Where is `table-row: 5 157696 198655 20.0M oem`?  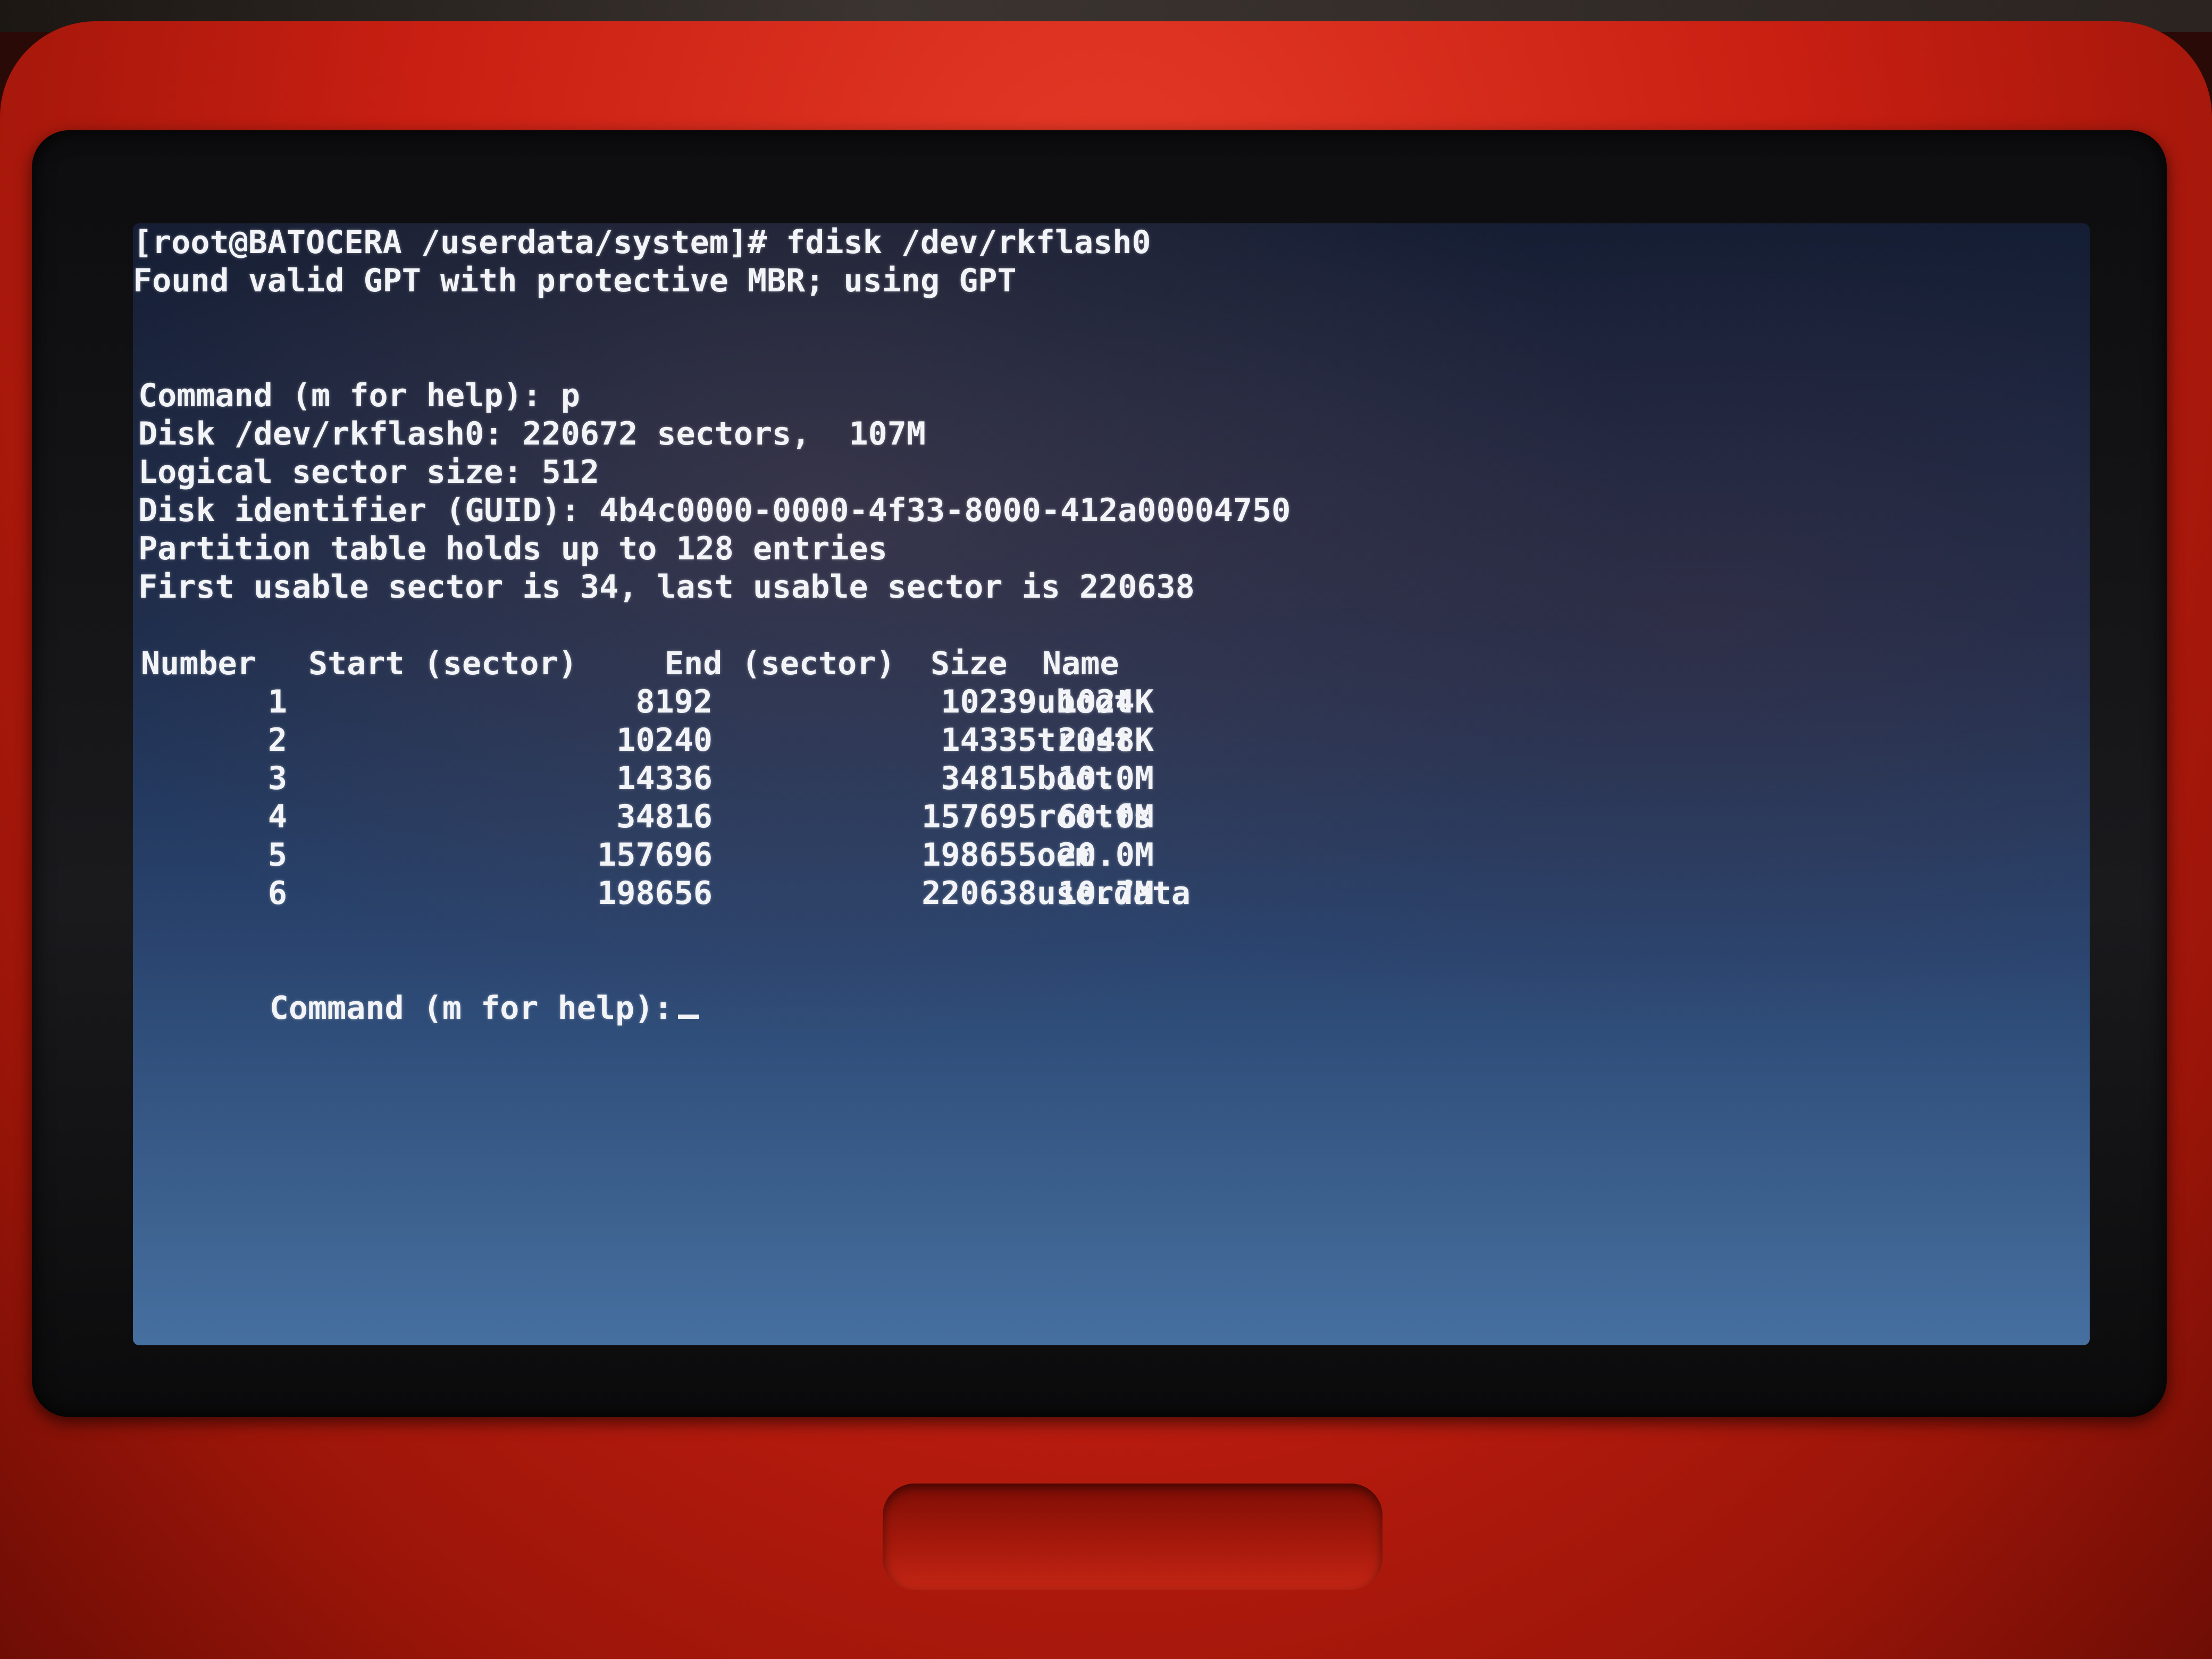 table-row: 5 157696 198655 20.0M oem is located at coordinates (643, 855).